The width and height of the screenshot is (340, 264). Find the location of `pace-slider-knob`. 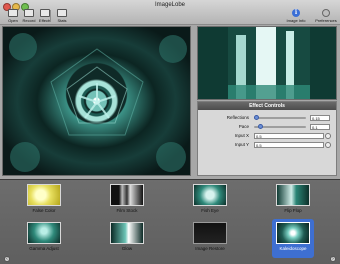

pace-slider-knob is located at coordinates (260, 126).